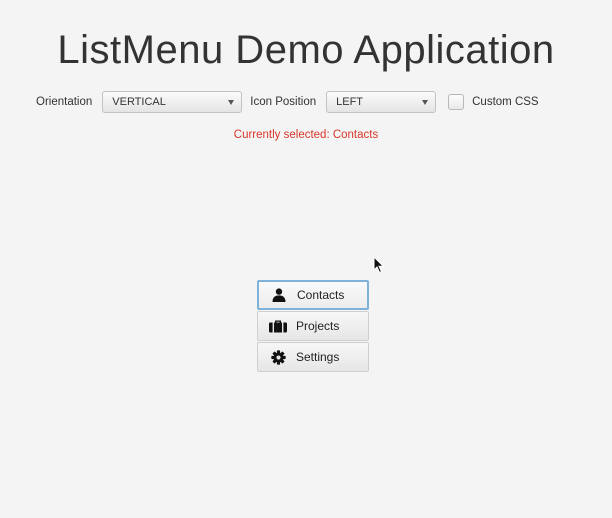 Image resolution: width=612 pixels, height=518 pixels. I want to click on mouse-pointer-icon, so click(379, 265).